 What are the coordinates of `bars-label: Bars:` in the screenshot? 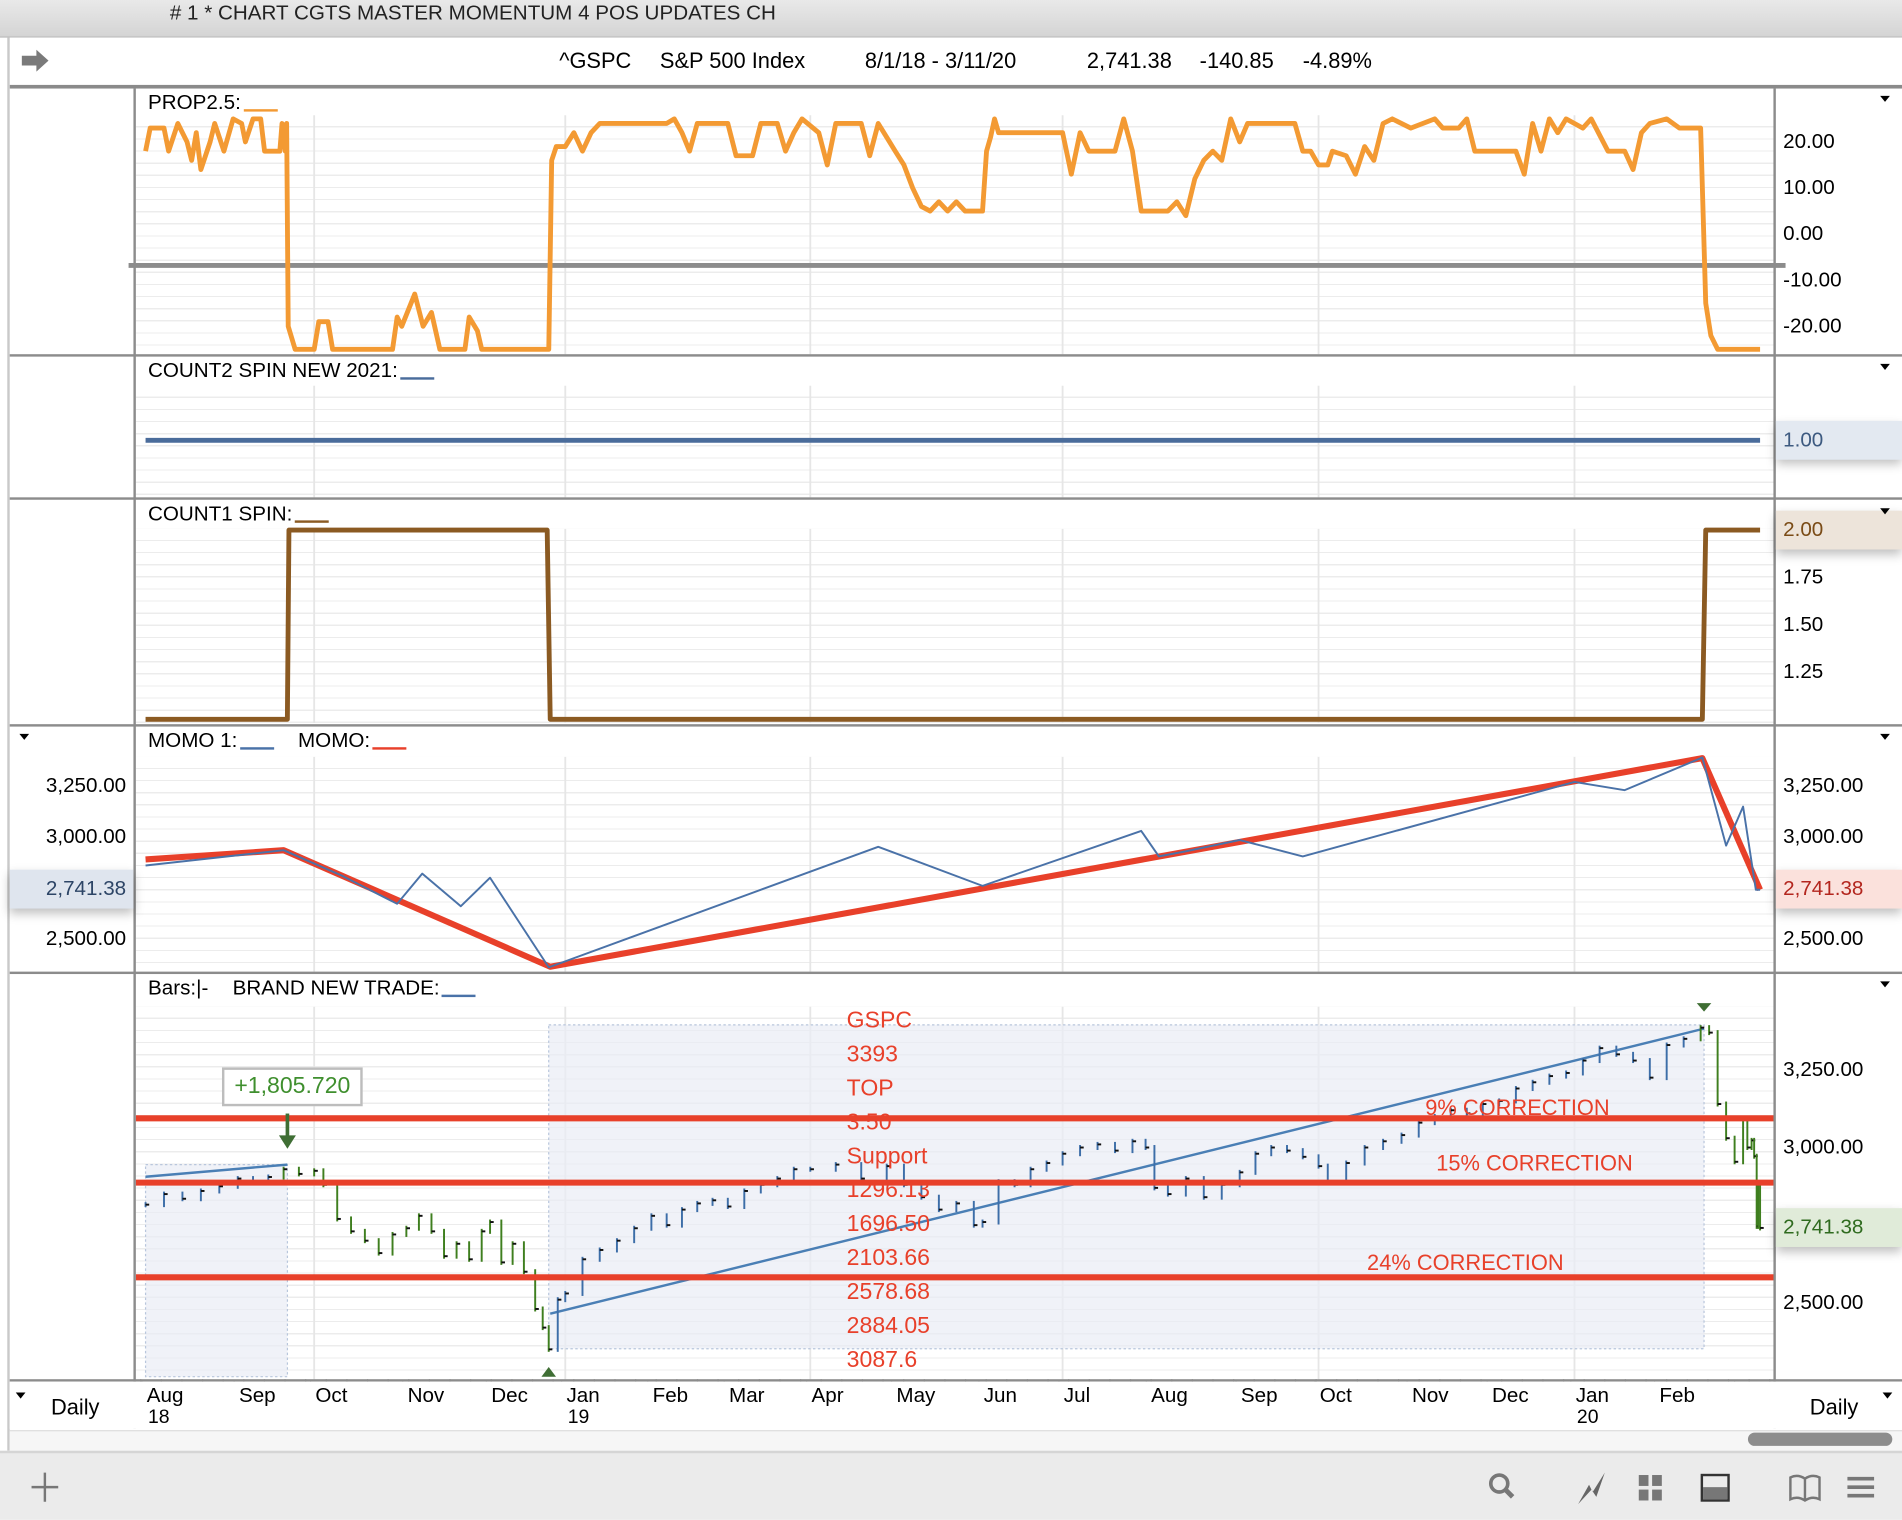 It's located at (172, 988).